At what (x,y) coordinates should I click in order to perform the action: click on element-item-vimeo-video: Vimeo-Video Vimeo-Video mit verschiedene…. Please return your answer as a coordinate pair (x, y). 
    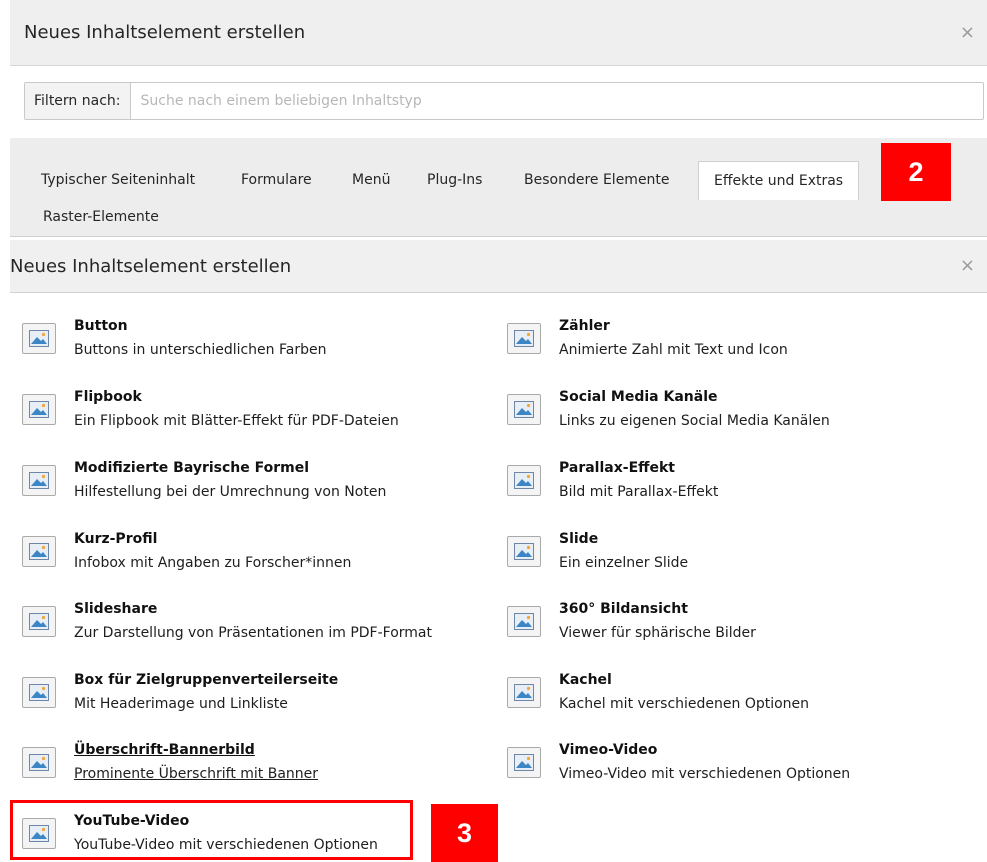
    Looking at the image, I should click on (742, 770).